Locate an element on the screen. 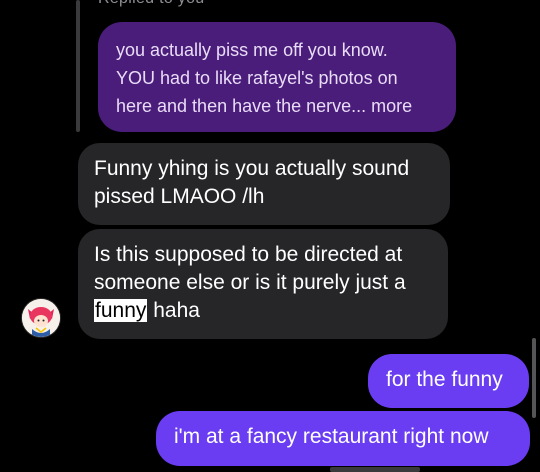  sender-avatar is located at coordinates (41, 318).